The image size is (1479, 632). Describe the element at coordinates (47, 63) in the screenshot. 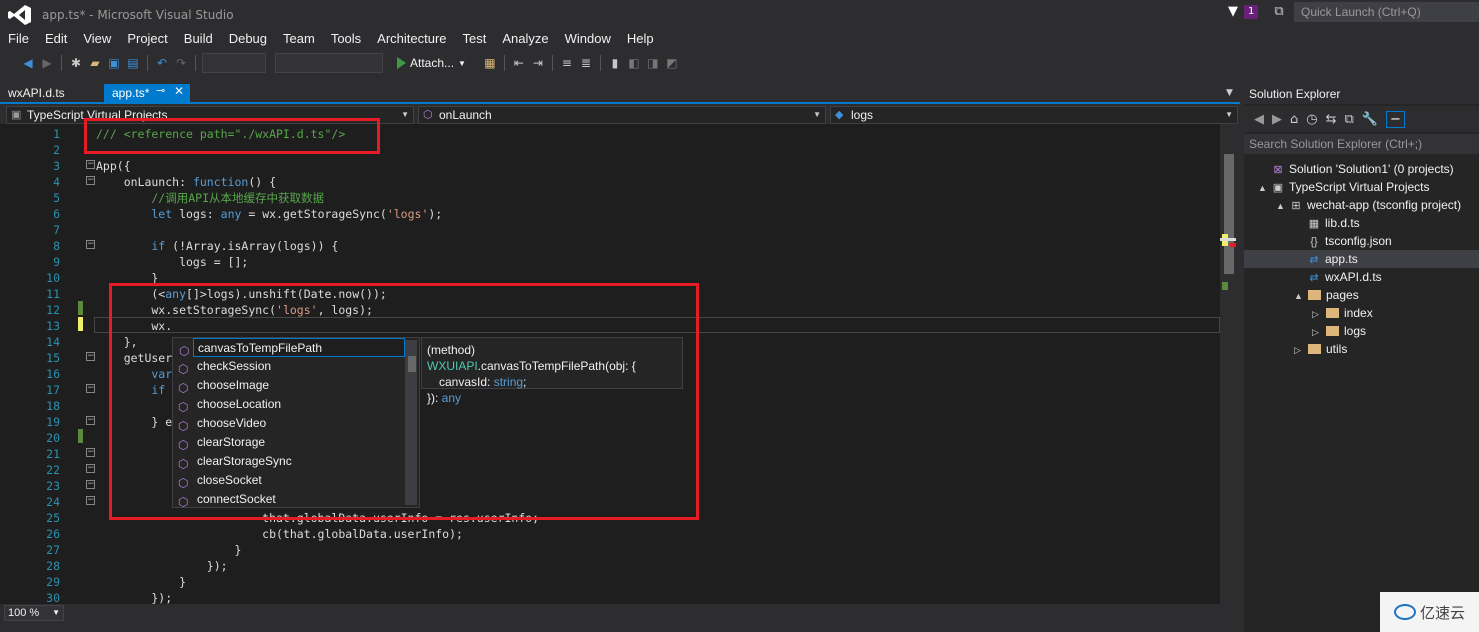

I see `navigate-forward-icon: ▶` at that location.